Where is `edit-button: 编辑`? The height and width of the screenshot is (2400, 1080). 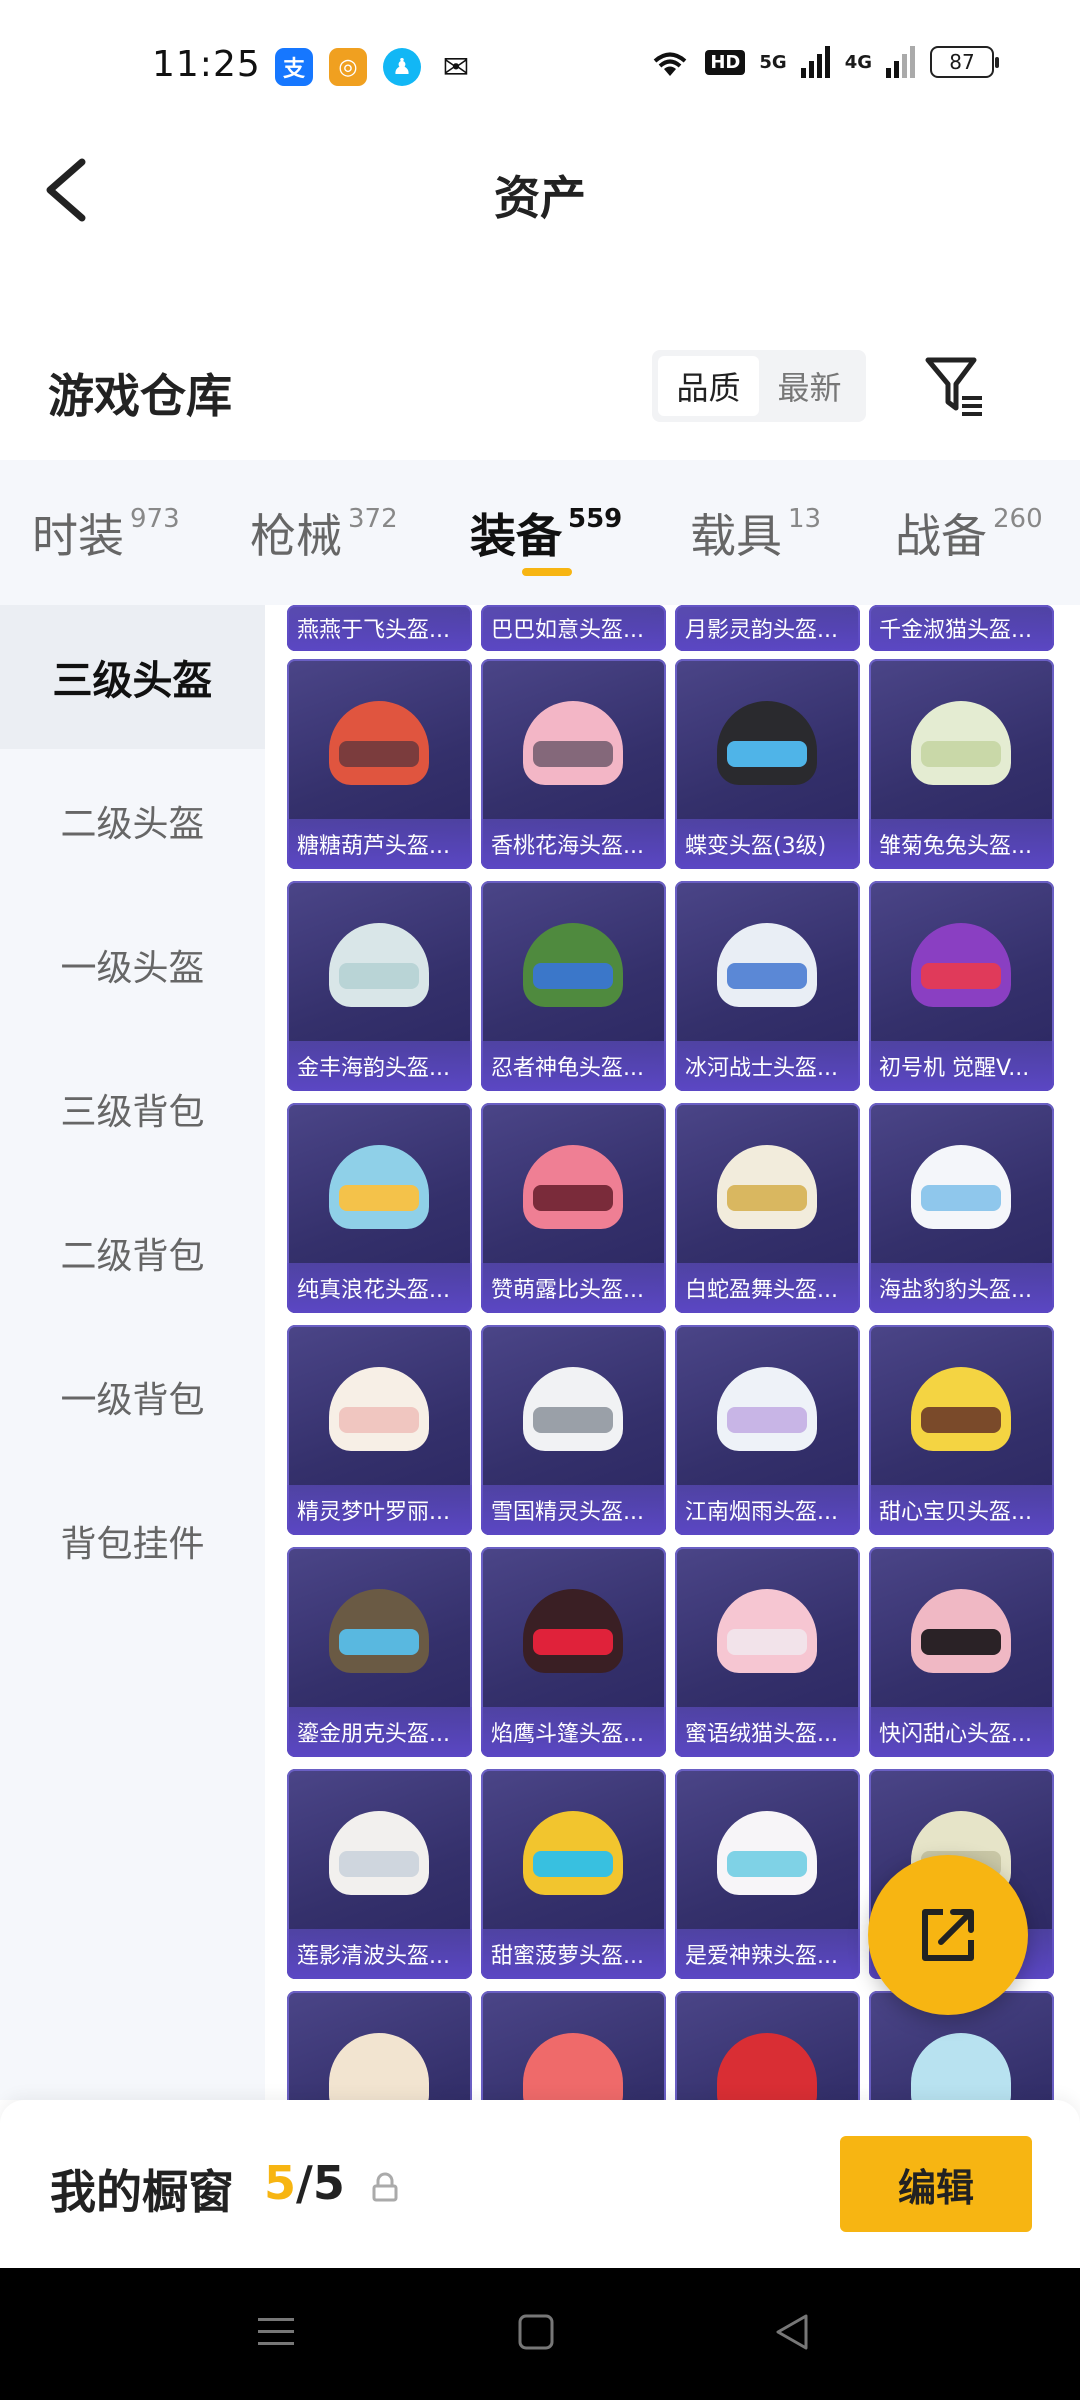
edit-button: 编辑 is located at coordinates (936, 2184).